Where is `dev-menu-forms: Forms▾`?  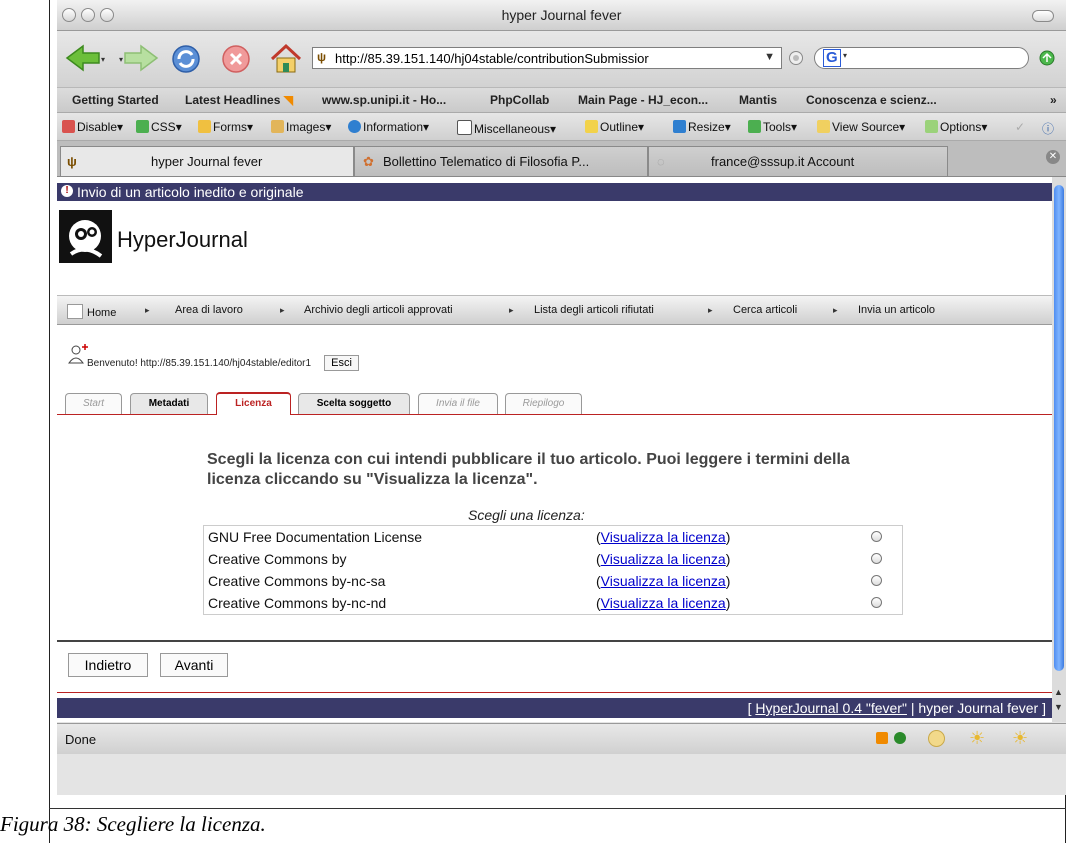 dev-menu-forms: Forms▾ is located at coordinates (225, 127).